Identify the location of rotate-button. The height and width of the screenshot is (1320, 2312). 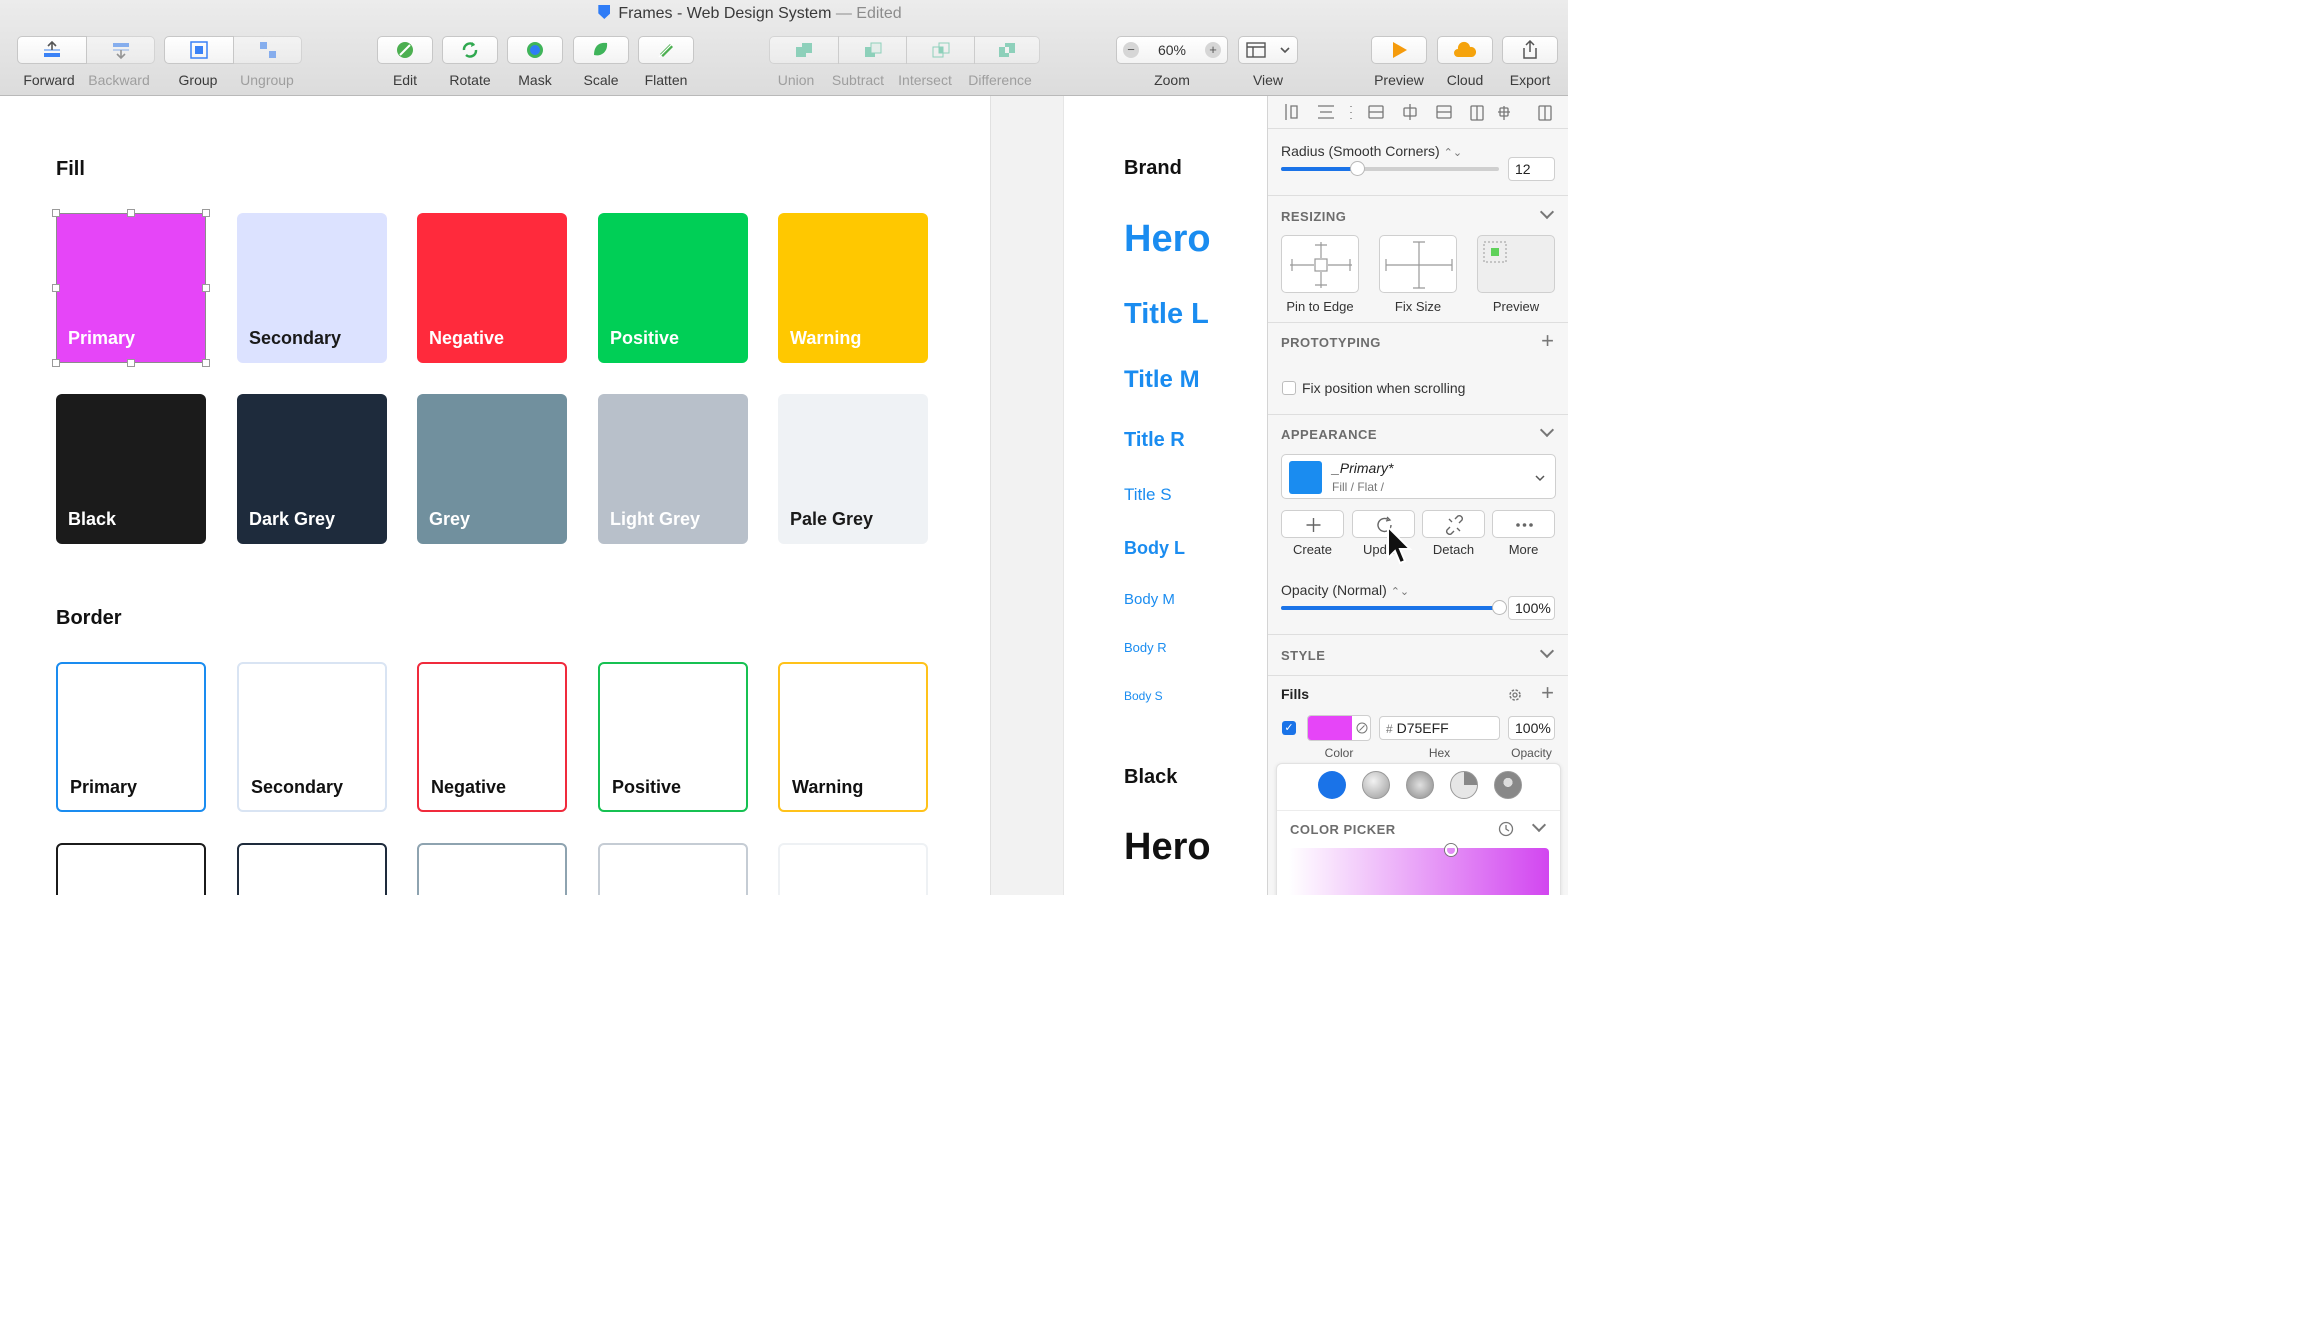
(470, 50).